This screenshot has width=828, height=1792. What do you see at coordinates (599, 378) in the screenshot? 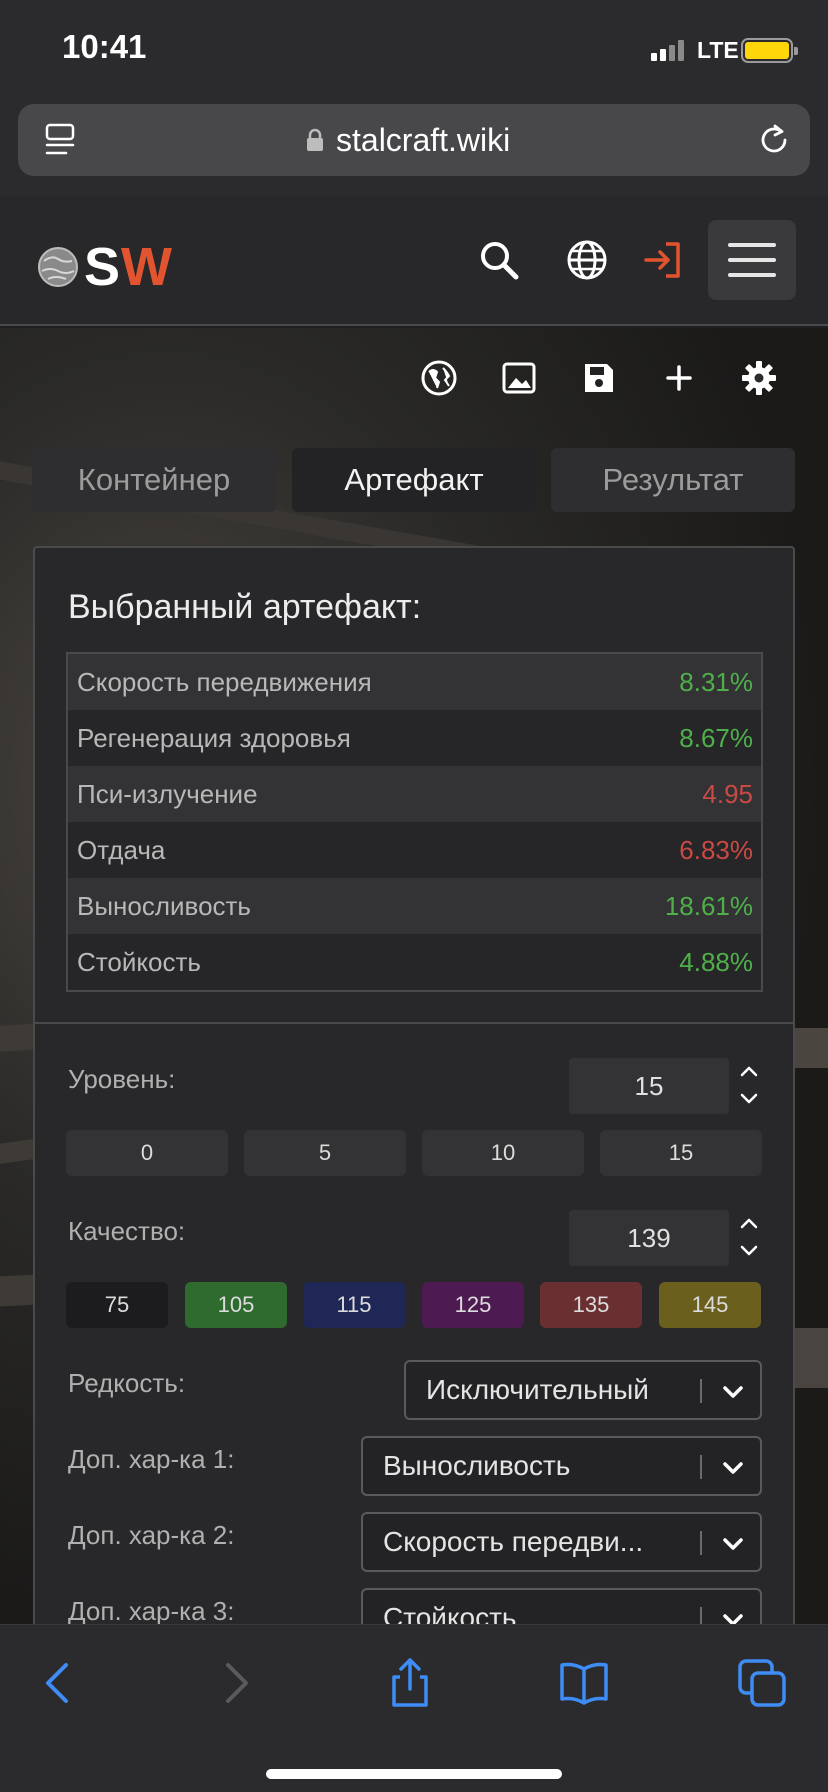
I see `save-icon` at bounding box center [599, 378].